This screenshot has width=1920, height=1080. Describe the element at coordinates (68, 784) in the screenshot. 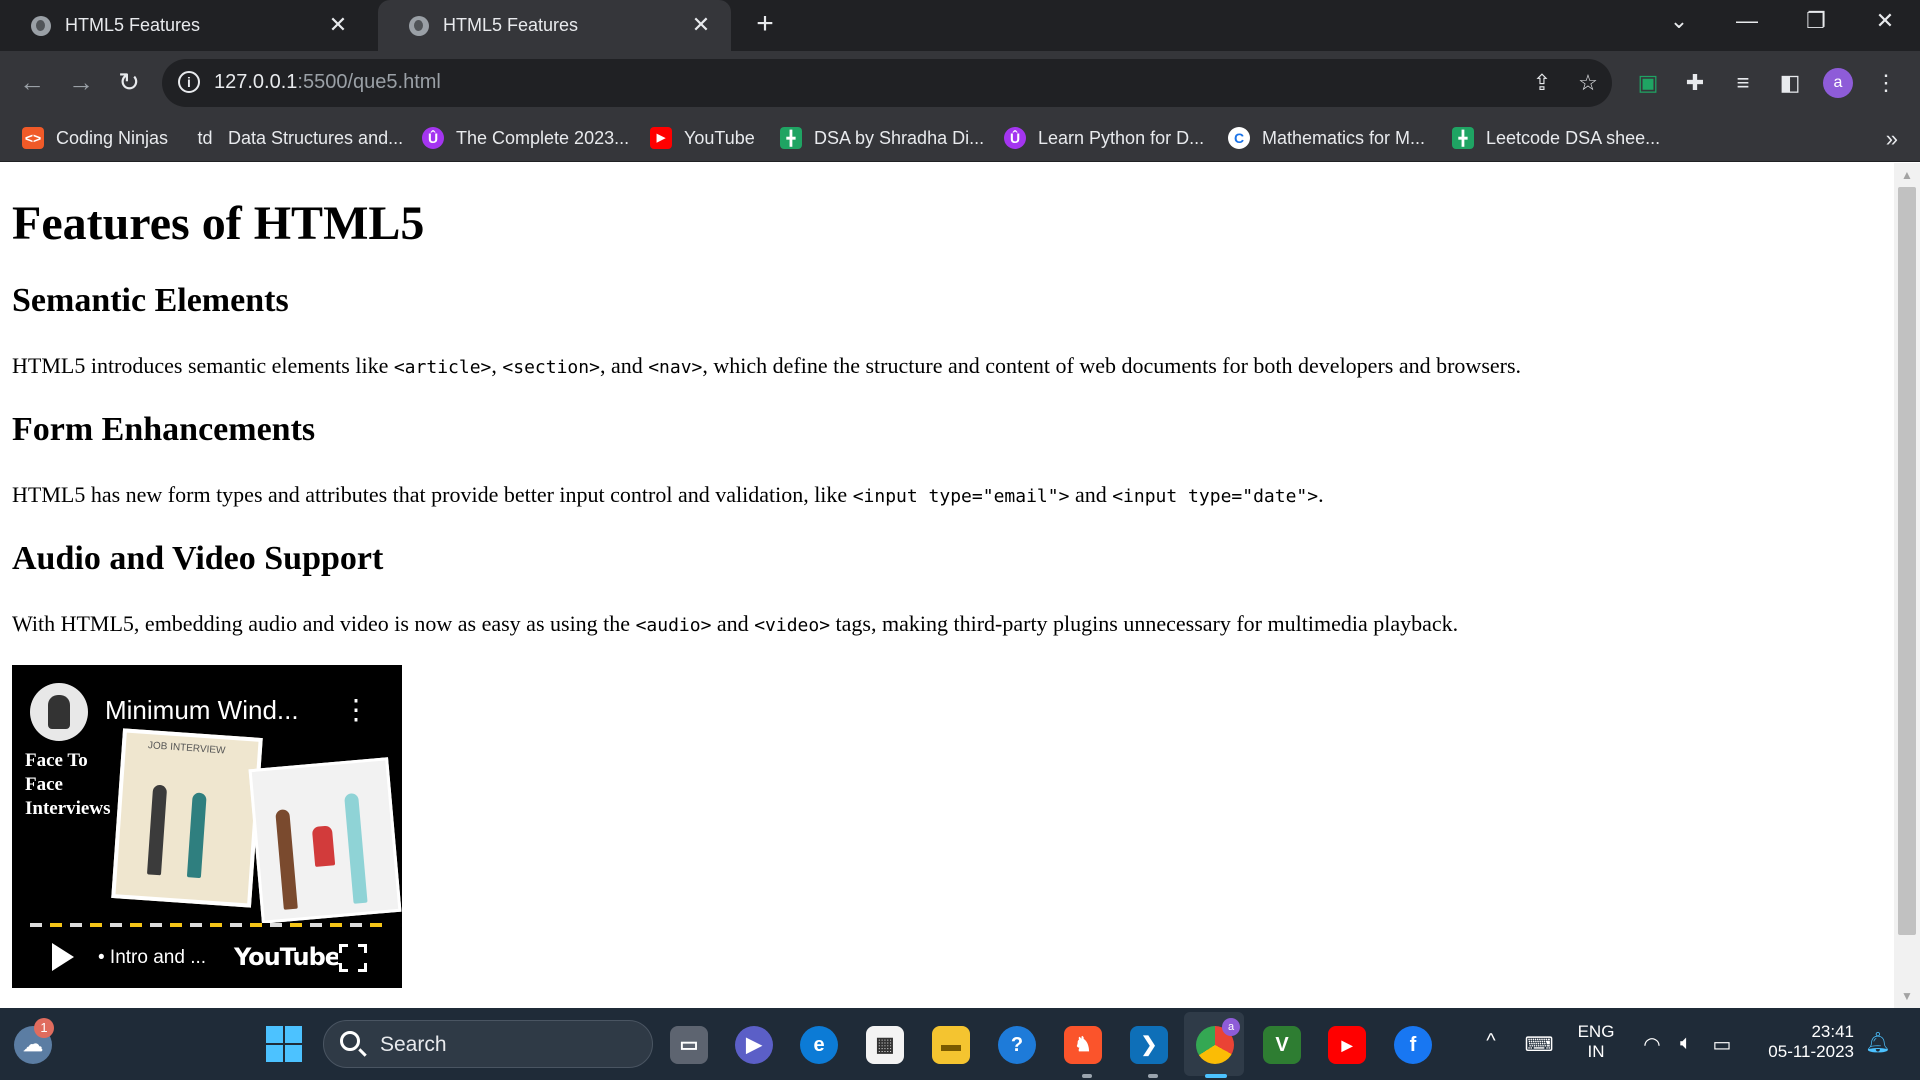

I see `thumbnail-caption: Face To Face Interviews` at that location.